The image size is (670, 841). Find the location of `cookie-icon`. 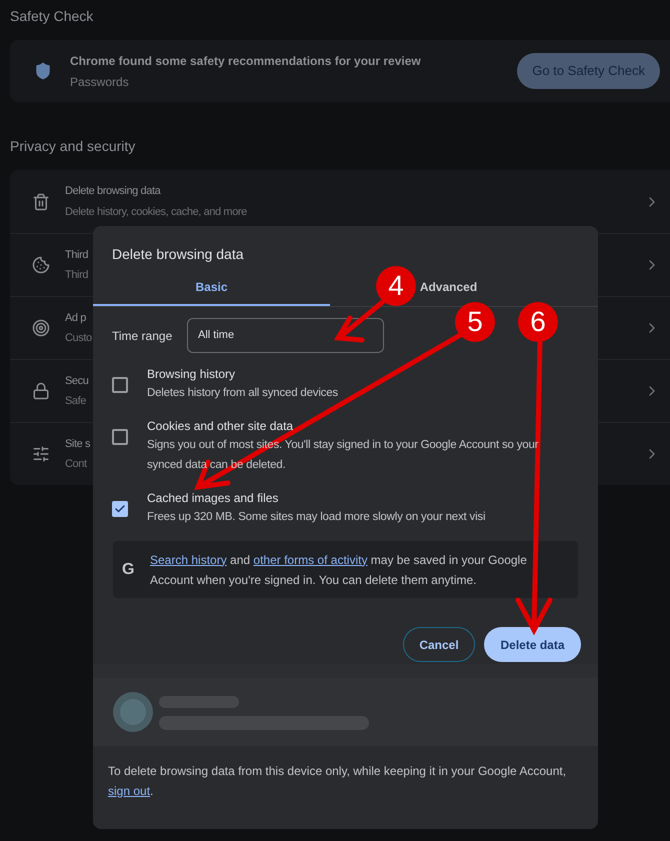

cookie-icon is located at coordinates (41, 265).